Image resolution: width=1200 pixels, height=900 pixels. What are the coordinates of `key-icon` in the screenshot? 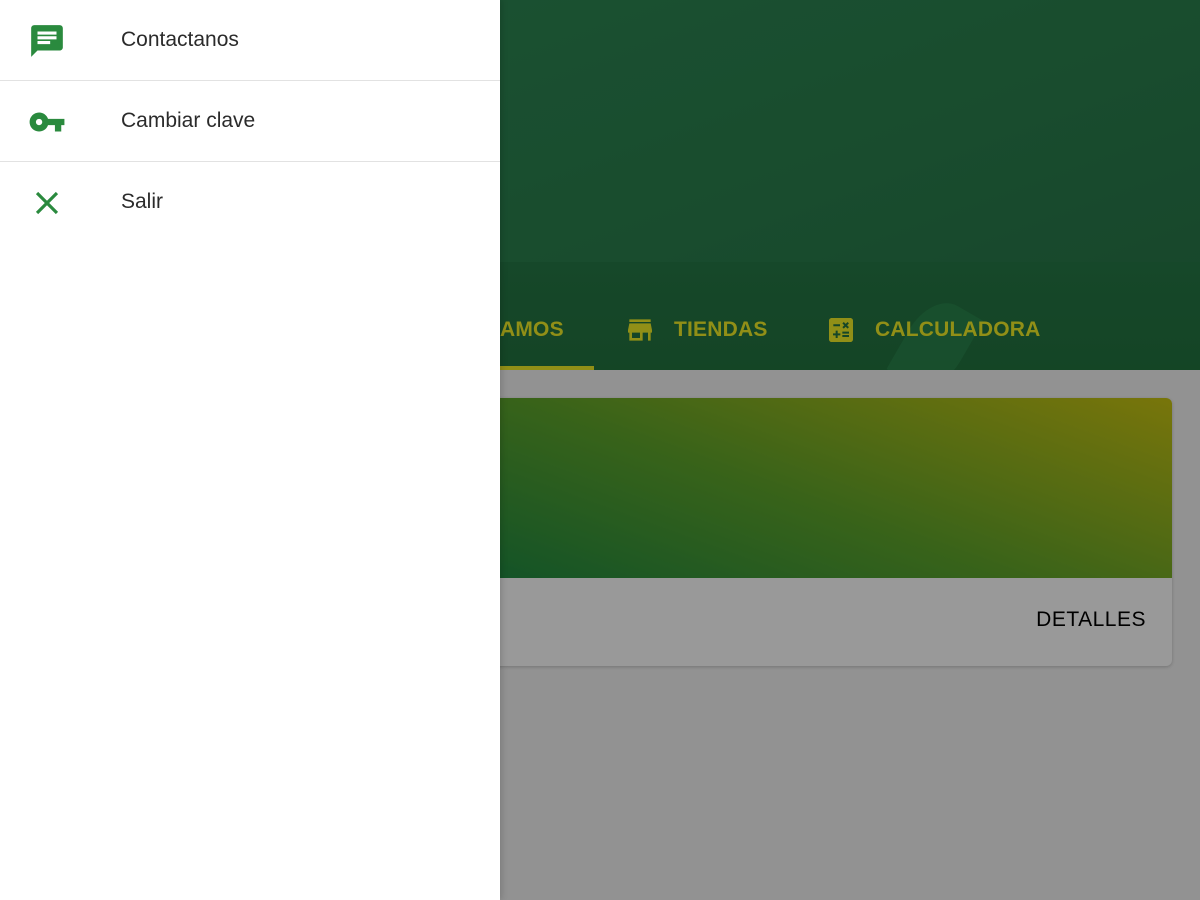 It's located at (47, 122).